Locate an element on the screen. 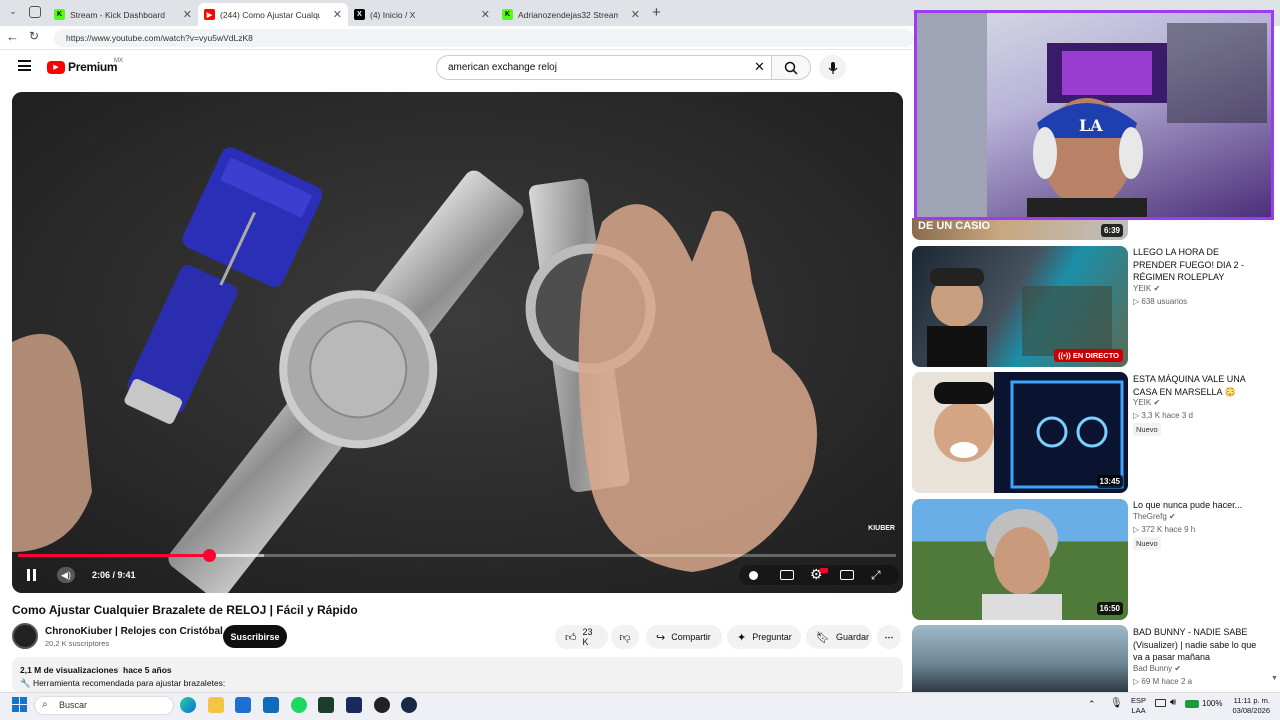 The height and width of the screenshot is (720, 1280). store-icon is located at coordinates (243, 705).